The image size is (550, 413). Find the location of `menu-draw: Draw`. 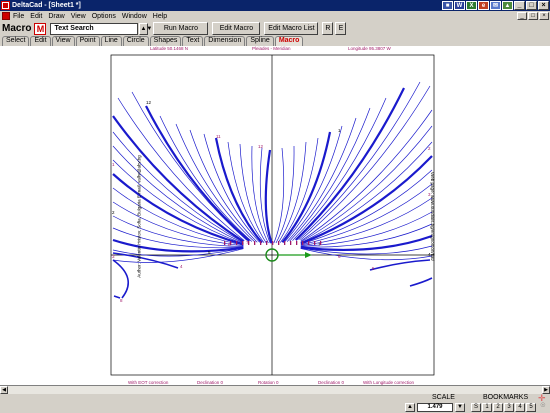

menu-draw: Draw is located at coordinates (56, 16).